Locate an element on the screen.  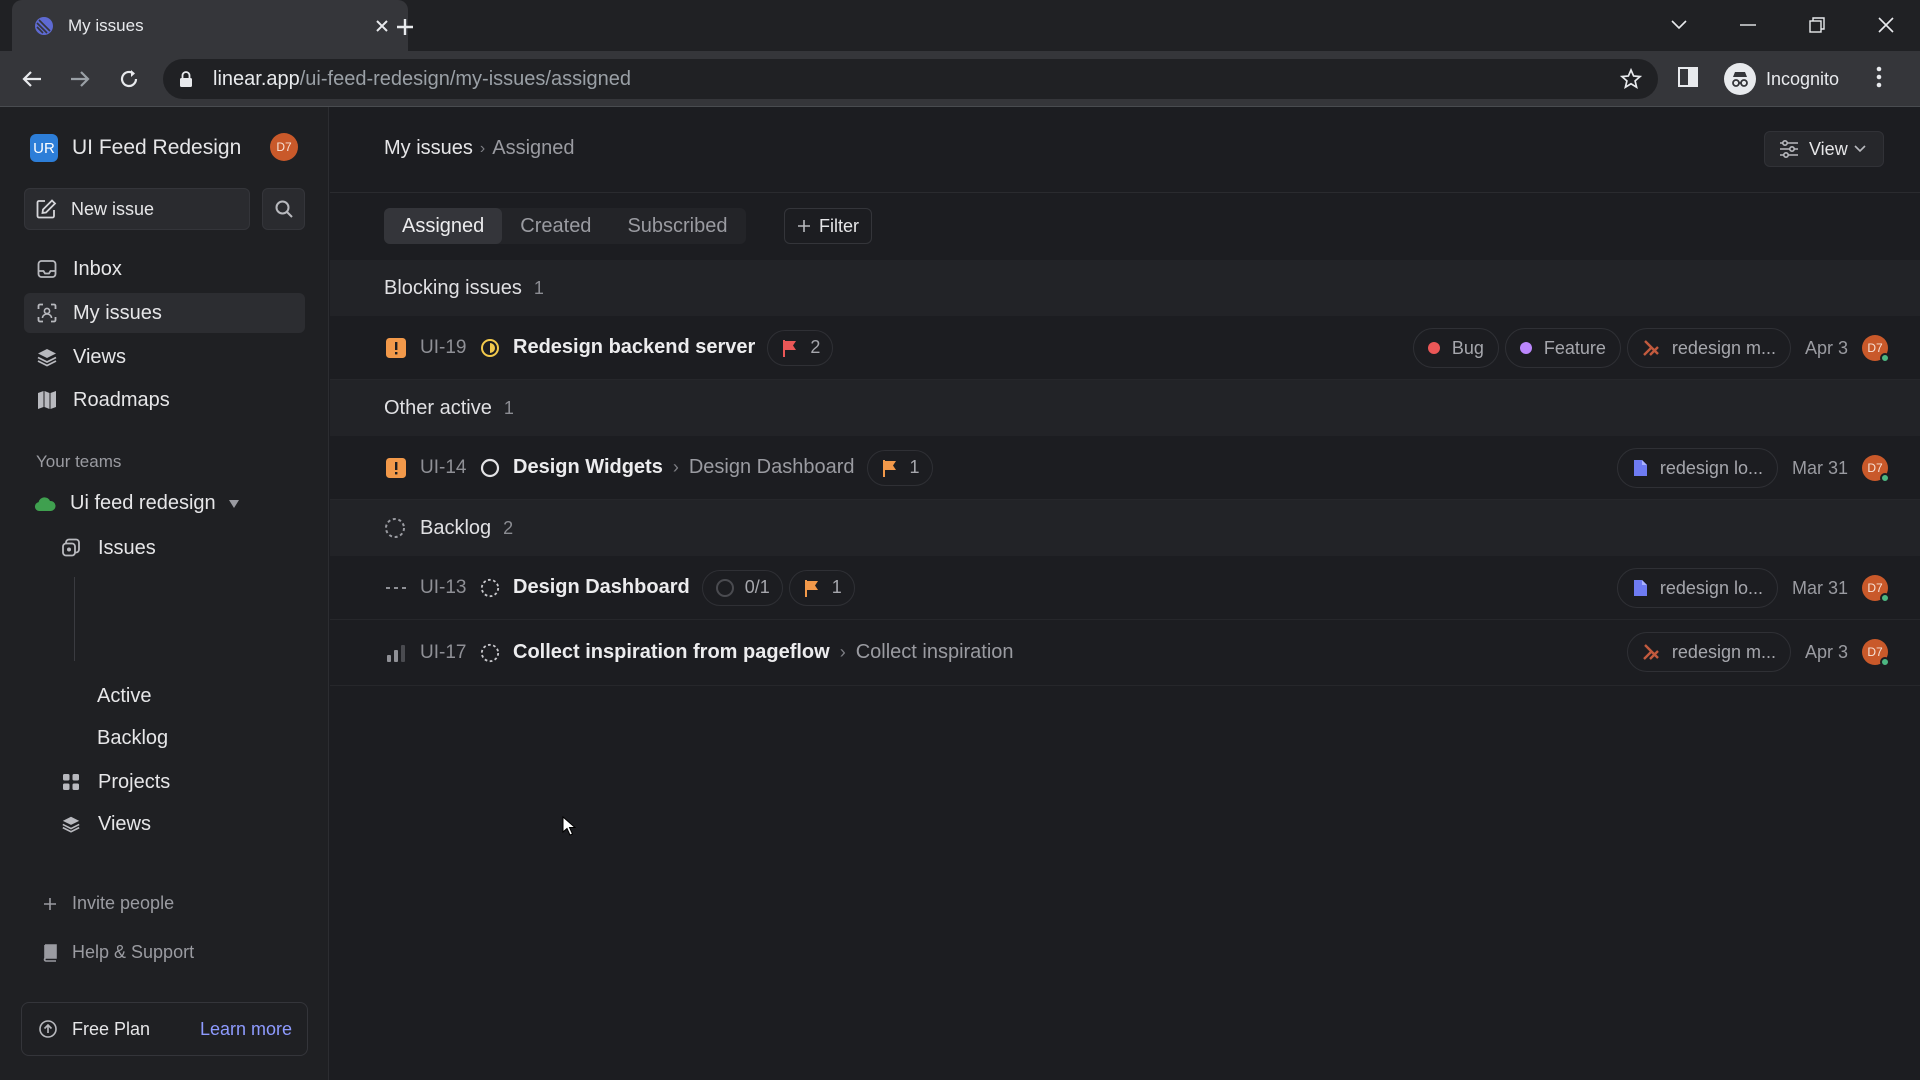
browser-tab: My issues is located at coordinates (210, 25).